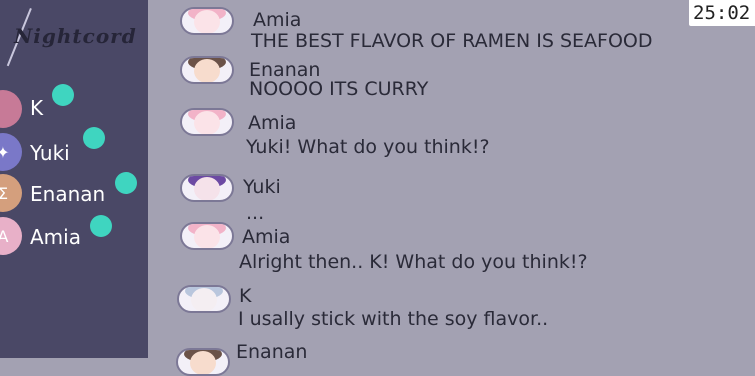  I want to click on message-sender: Yuki, so click(262, 187).